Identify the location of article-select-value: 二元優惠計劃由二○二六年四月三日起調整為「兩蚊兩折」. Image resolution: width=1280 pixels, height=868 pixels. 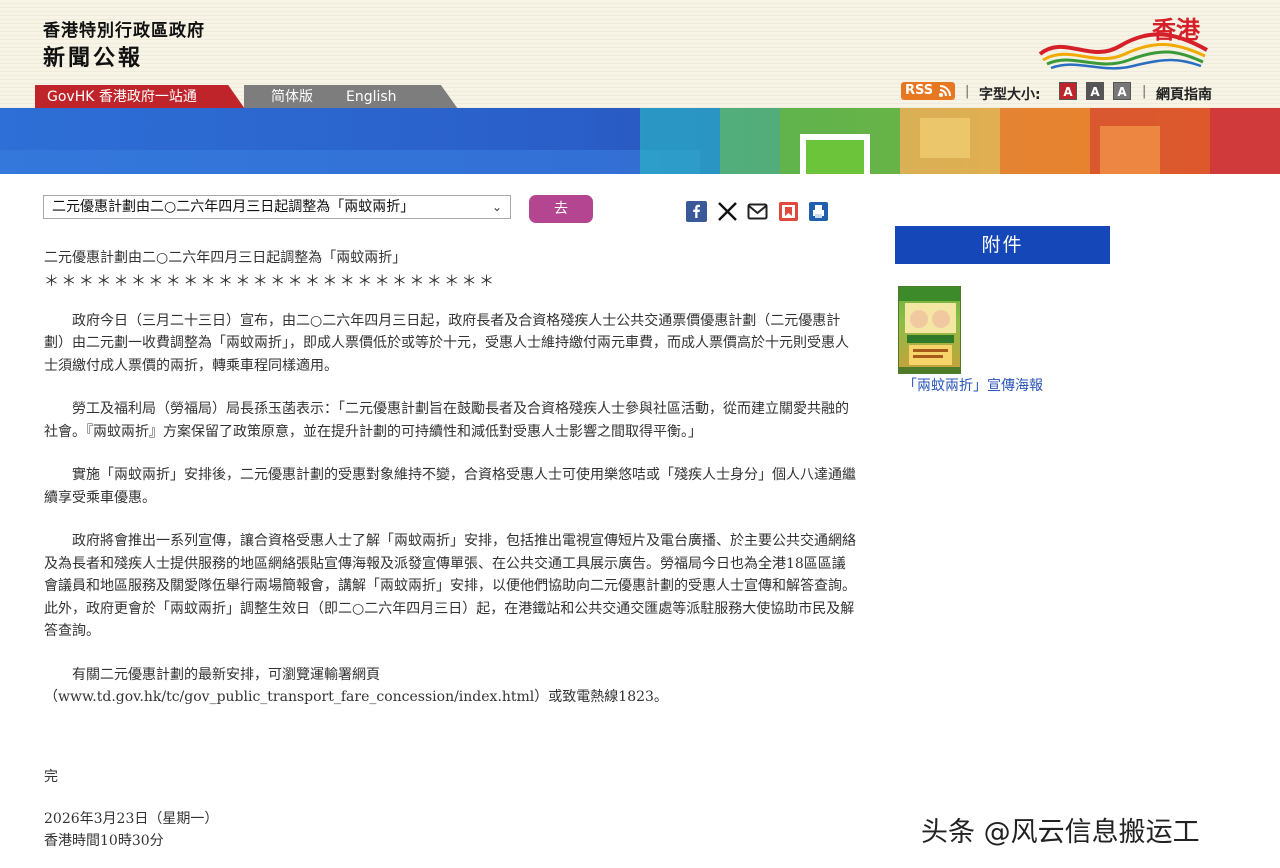
(233, 207).